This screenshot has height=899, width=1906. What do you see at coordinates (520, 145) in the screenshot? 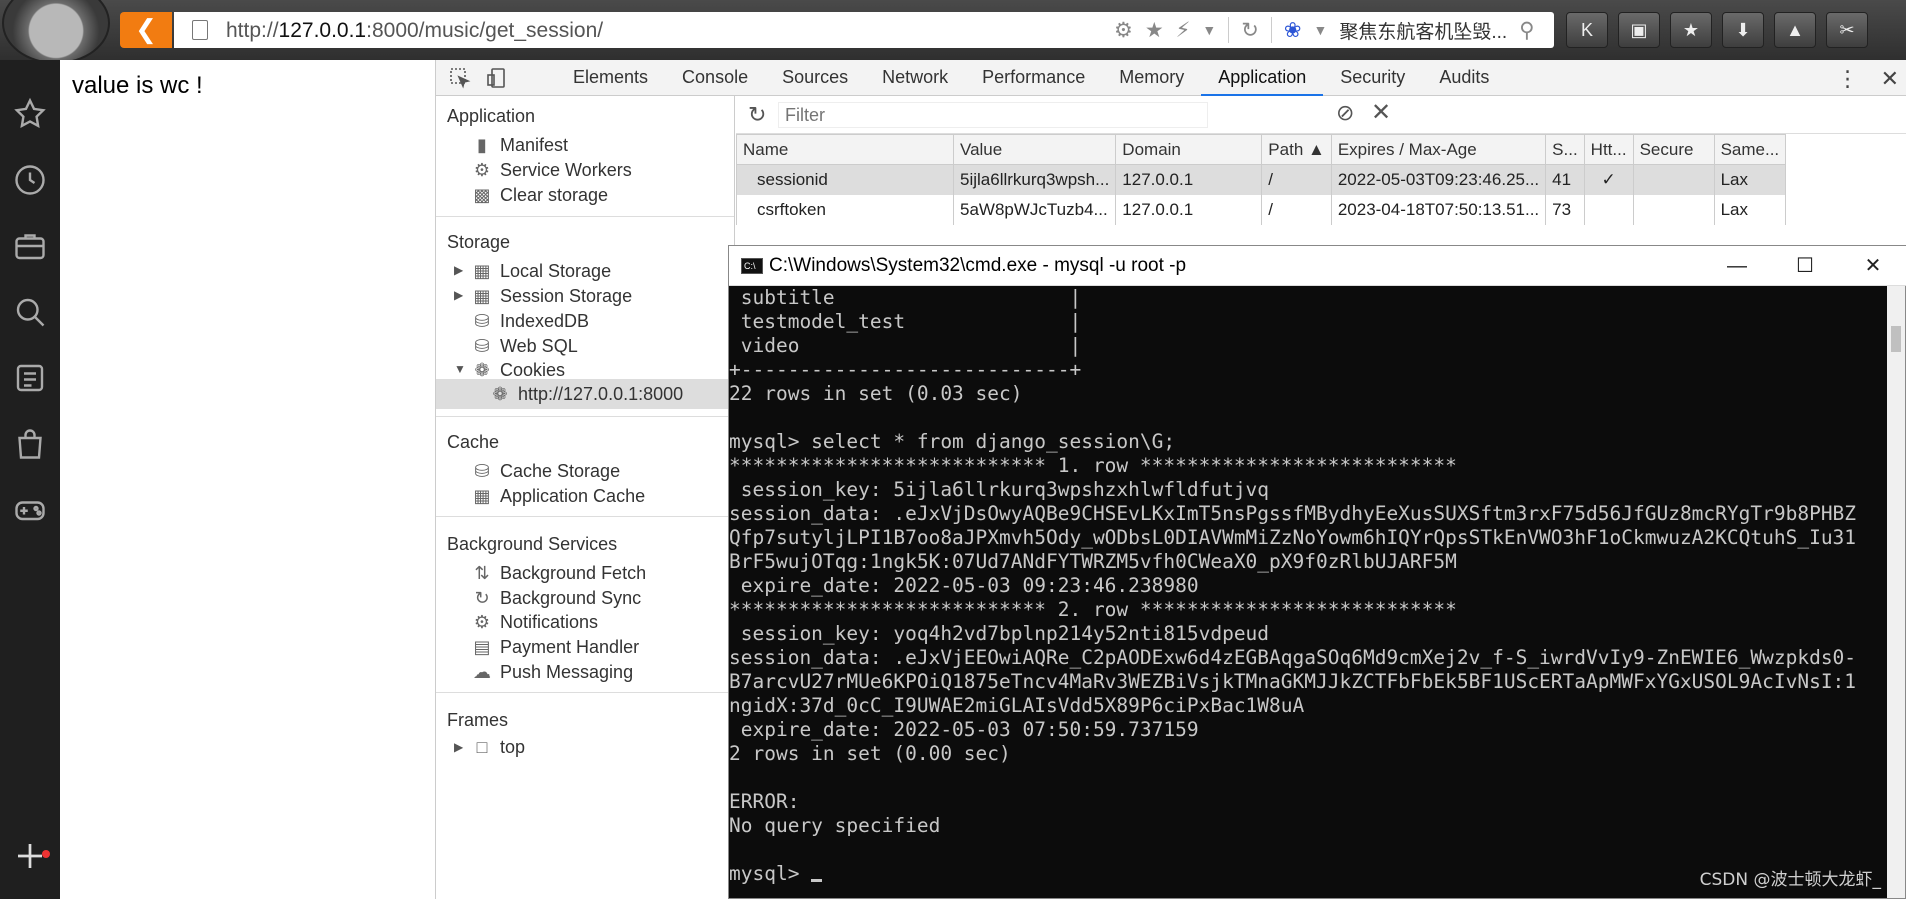
I see `nav-manifest: ▮ Manifest` at bounding box center [520, 145].